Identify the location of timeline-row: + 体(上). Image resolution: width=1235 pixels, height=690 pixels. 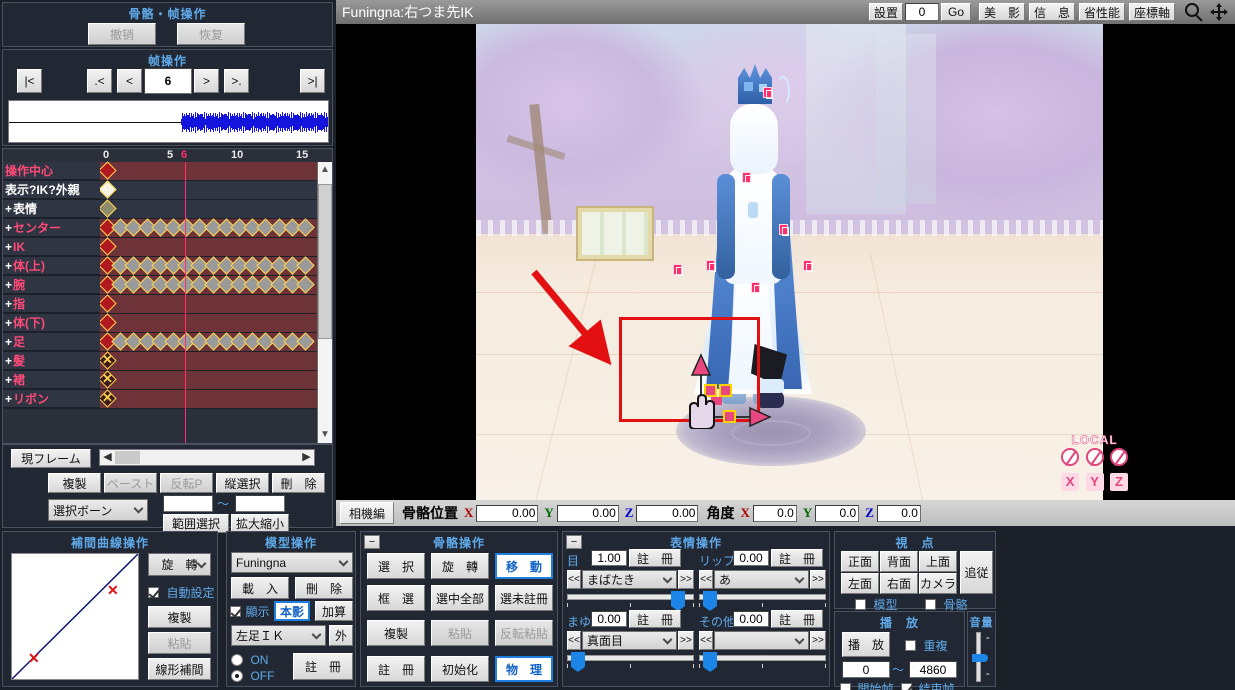
(167, 266).